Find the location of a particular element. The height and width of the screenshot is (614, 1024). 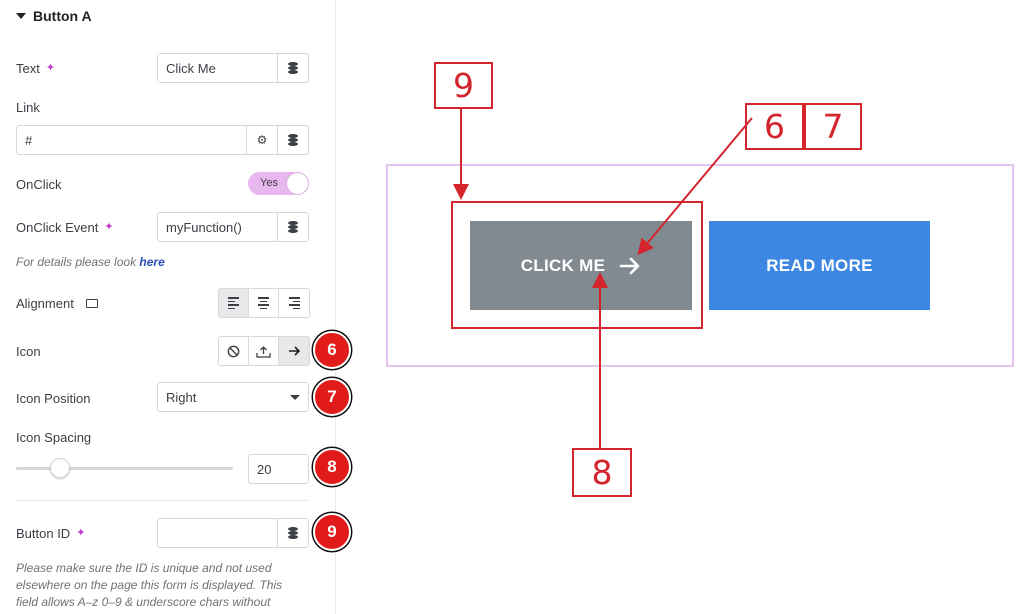

details-note-text: For details please look is located at coordinates (76, 262).